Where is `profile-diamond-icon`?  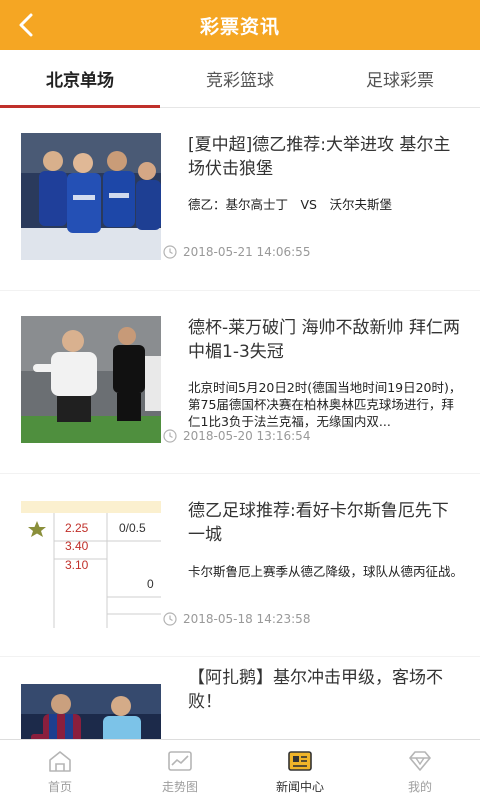 profile-diamond-icon is located at coordinates (420, 761).